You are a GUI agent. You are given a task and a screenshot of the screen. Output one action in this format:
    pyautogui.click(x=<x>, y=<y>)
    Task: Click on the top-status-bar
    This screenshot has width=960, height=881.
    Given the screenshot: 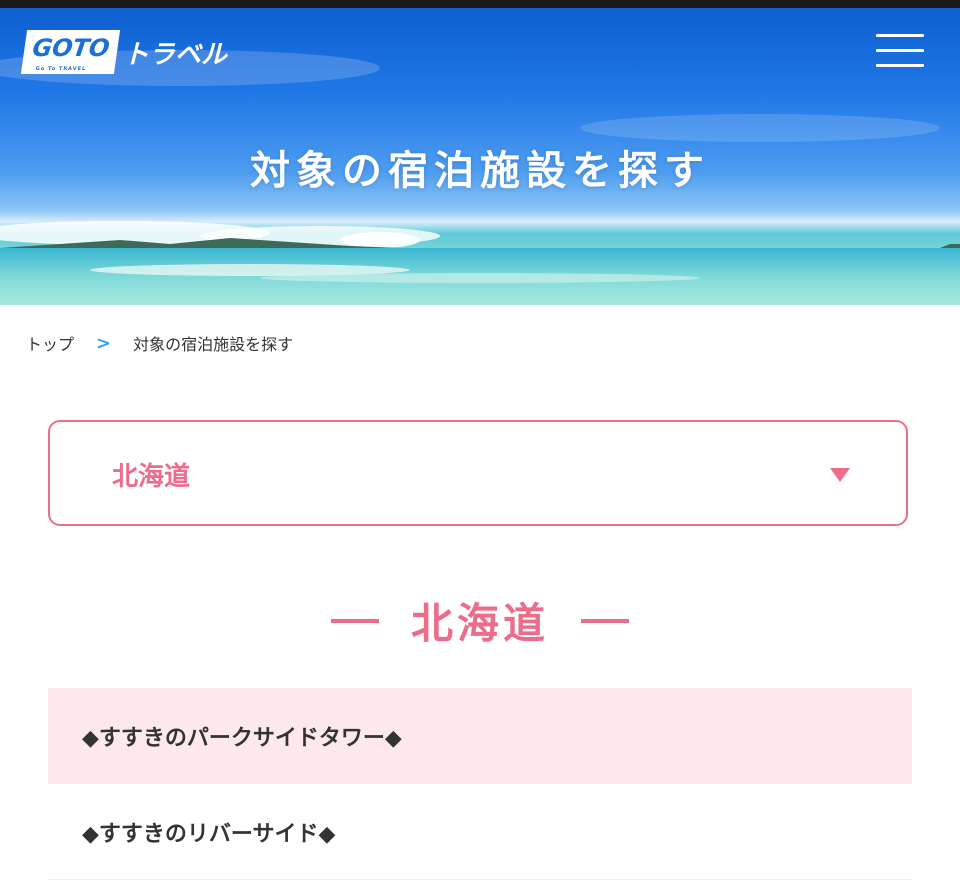 What is the action you would take?
    pyautogui.click(x=480, y=4)
    